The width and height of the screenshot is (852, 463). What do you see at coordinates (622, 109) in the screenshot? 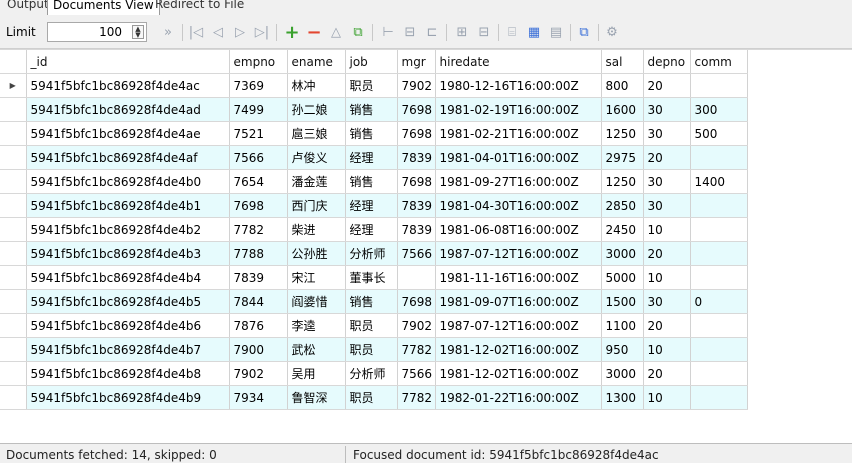
I see `cell-sal: 1600` at bounding box center [622, 109].